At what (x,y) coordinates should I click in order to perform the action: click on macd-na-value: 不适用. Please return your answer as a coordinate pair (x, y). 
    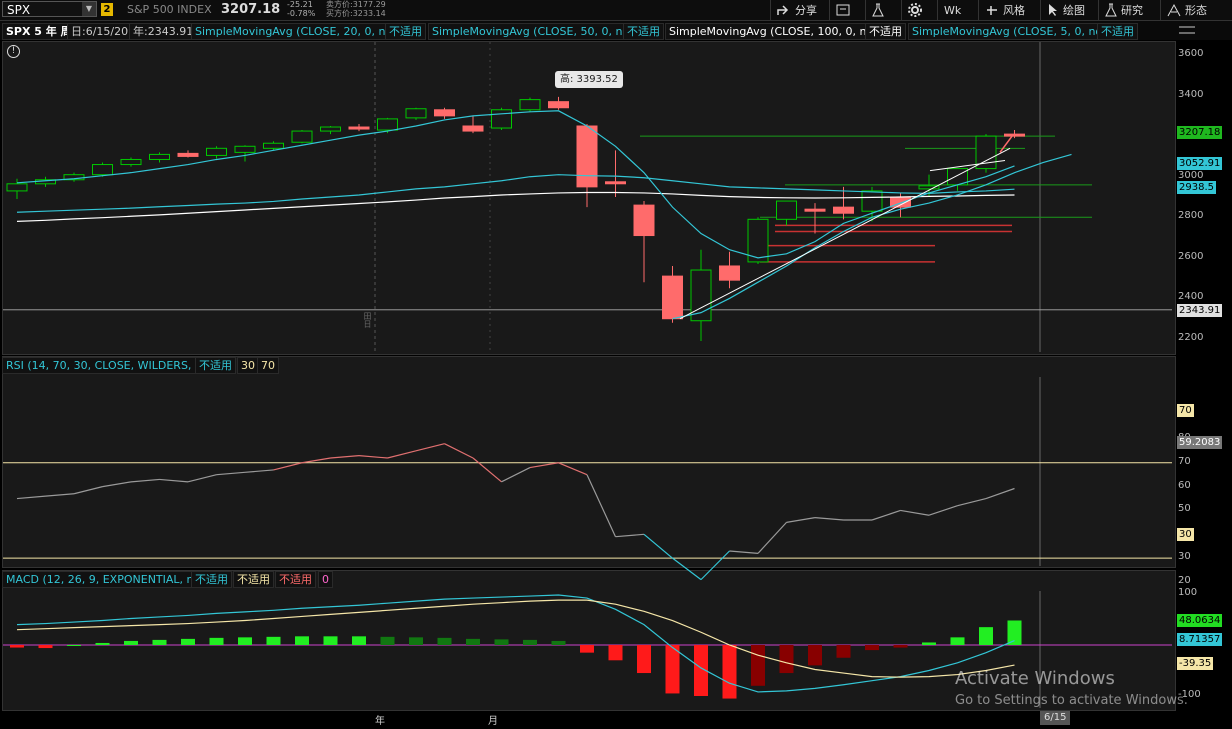
    Looking at the image, I should click on (211, 579).